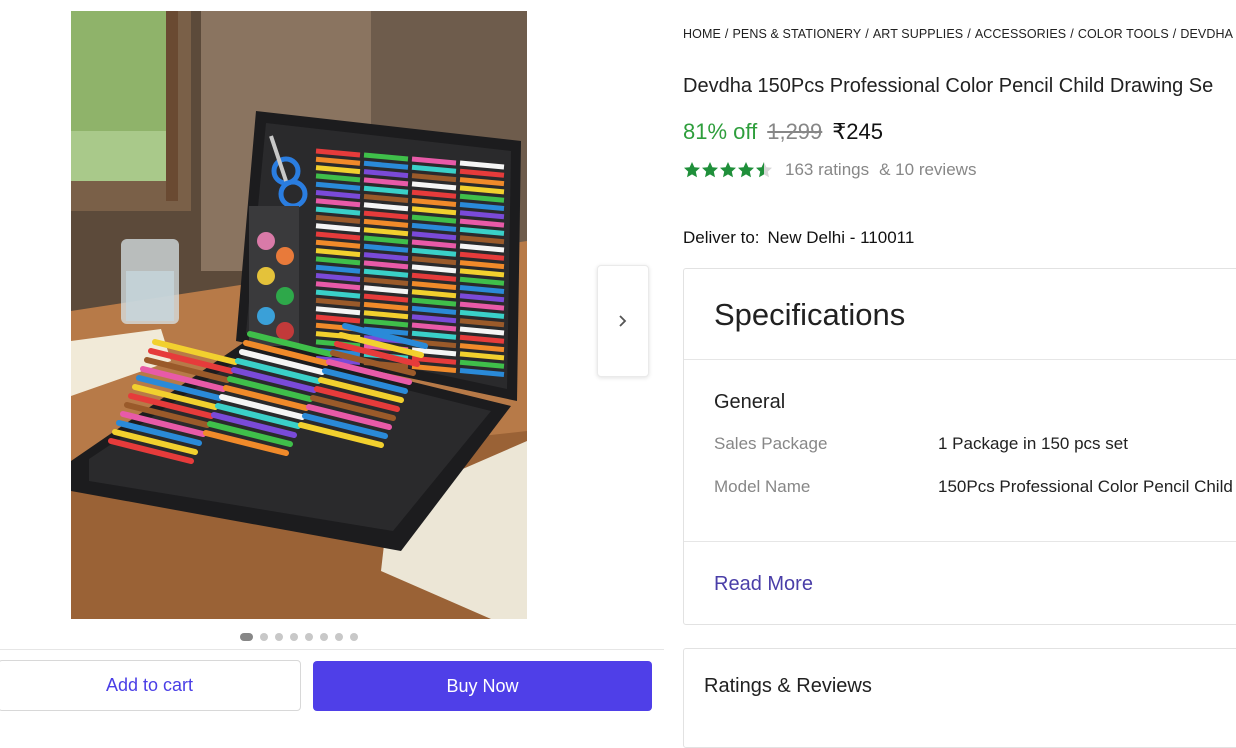 This screenshot has height=748, width=1236. What do you see at coordinates (1123, 34) in the screenshot?
I see `breadcrumb-item: COLOR TOOLS` at bounding box center [1123, 34].